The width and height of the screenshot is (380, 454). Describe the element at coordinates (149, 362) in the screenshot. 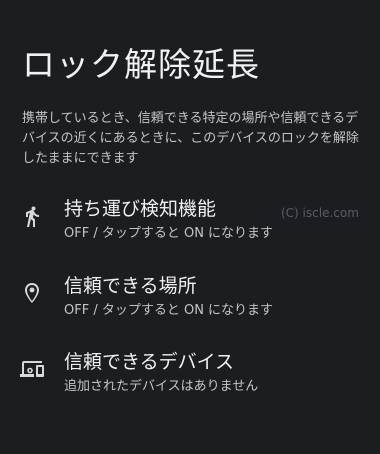

I see `trusted-devices-title: 信頼できるデバイス` at that location.